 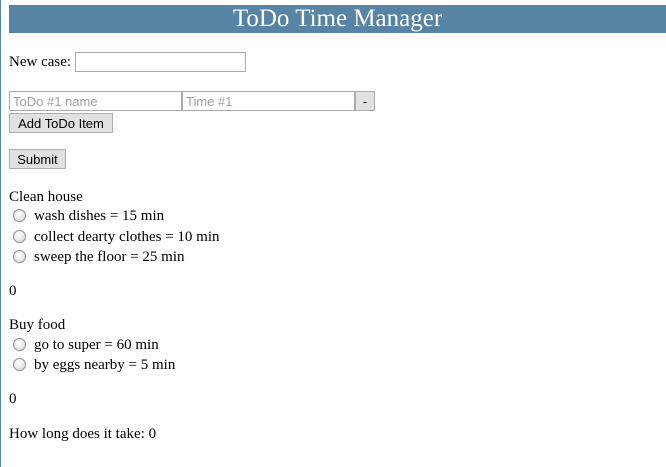 I want to click on left-border, so click(x=0, y=233).